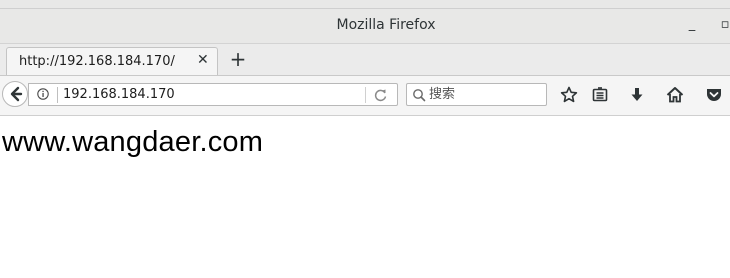 The image size is (730, 278). What do you see at coordinates (203, 60) in the screenshot?
I see `tab-close-button: ✕` at bounding box center [203, 60].